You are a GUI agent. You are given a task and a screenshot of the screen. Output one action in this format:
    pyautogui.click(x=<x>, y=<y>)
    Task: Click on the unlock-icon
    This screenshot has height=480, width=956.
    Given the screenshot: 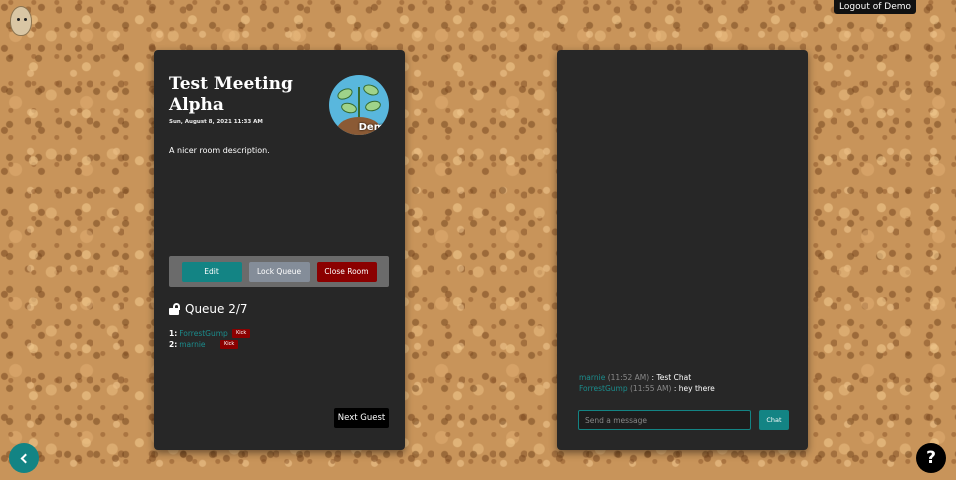 What is the action you would take?
    pyautogui.click(x=175, y=309)
    